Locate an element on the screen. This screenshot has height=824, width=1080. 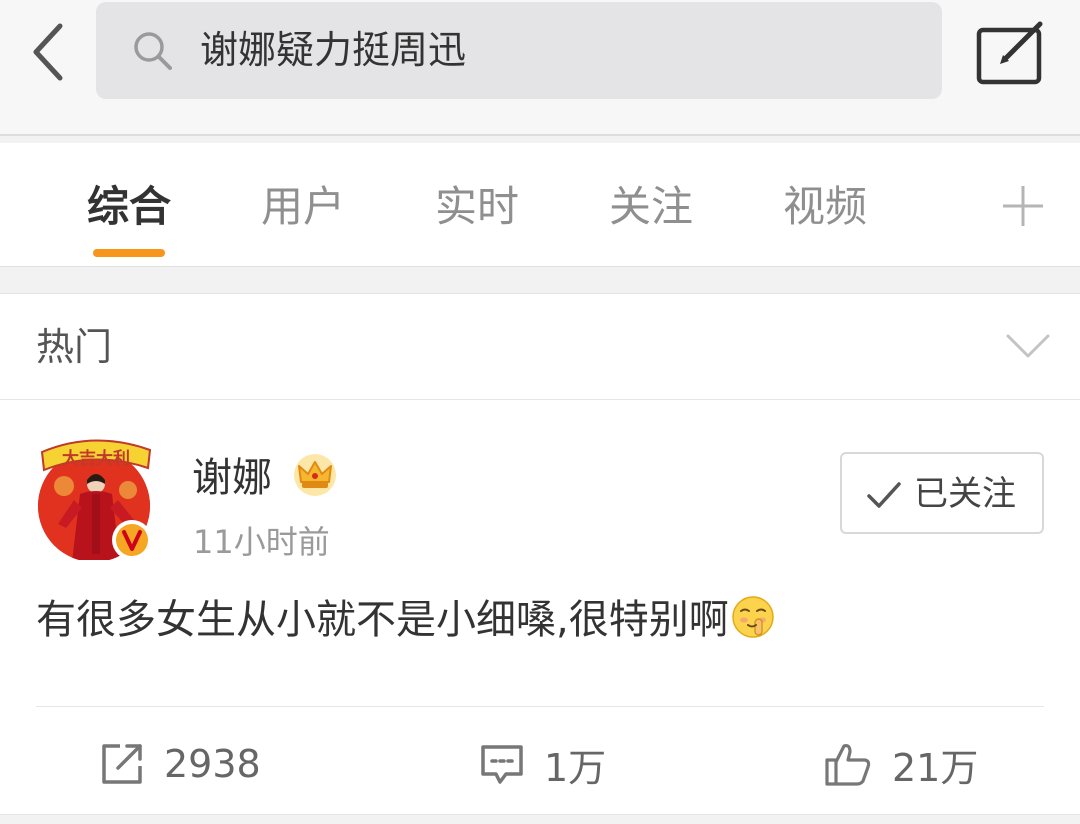
back-button is located at coordinates (48, 52).